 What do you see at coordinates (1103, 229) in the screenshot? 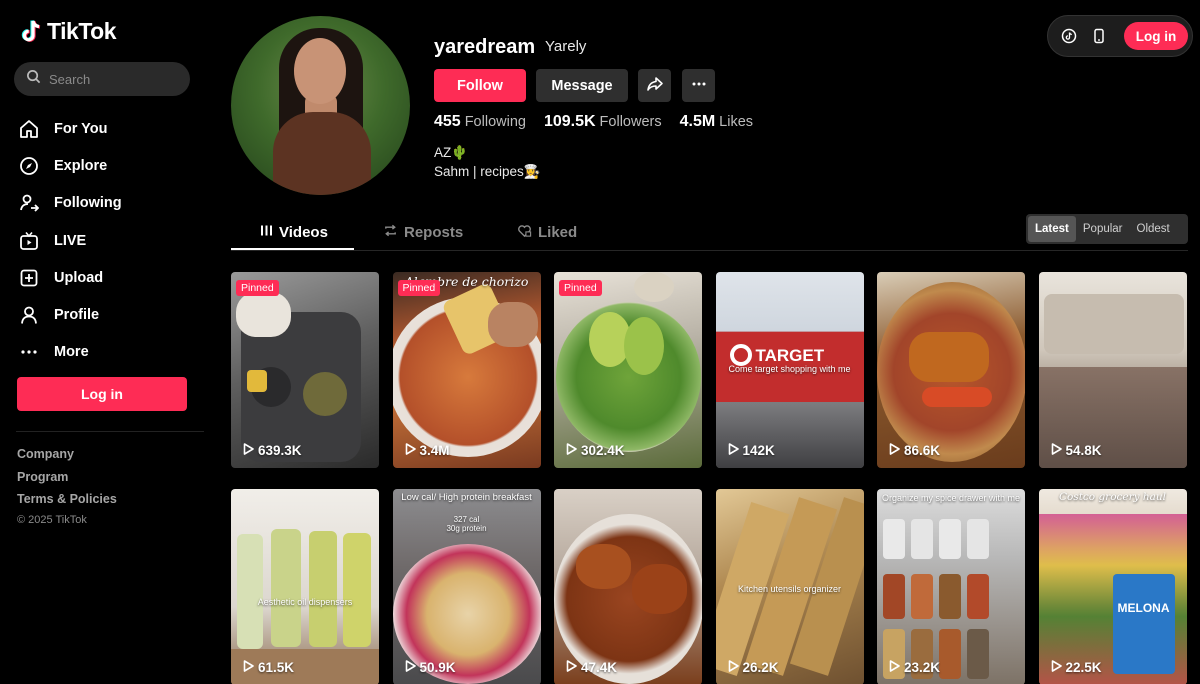
I see `sort-popular: Popular` at bounding box center [1103, 229].